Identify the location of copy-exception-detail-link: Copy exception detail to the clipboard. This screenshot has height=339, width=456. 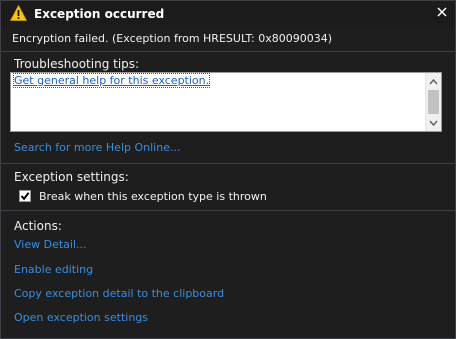
(119, 293).